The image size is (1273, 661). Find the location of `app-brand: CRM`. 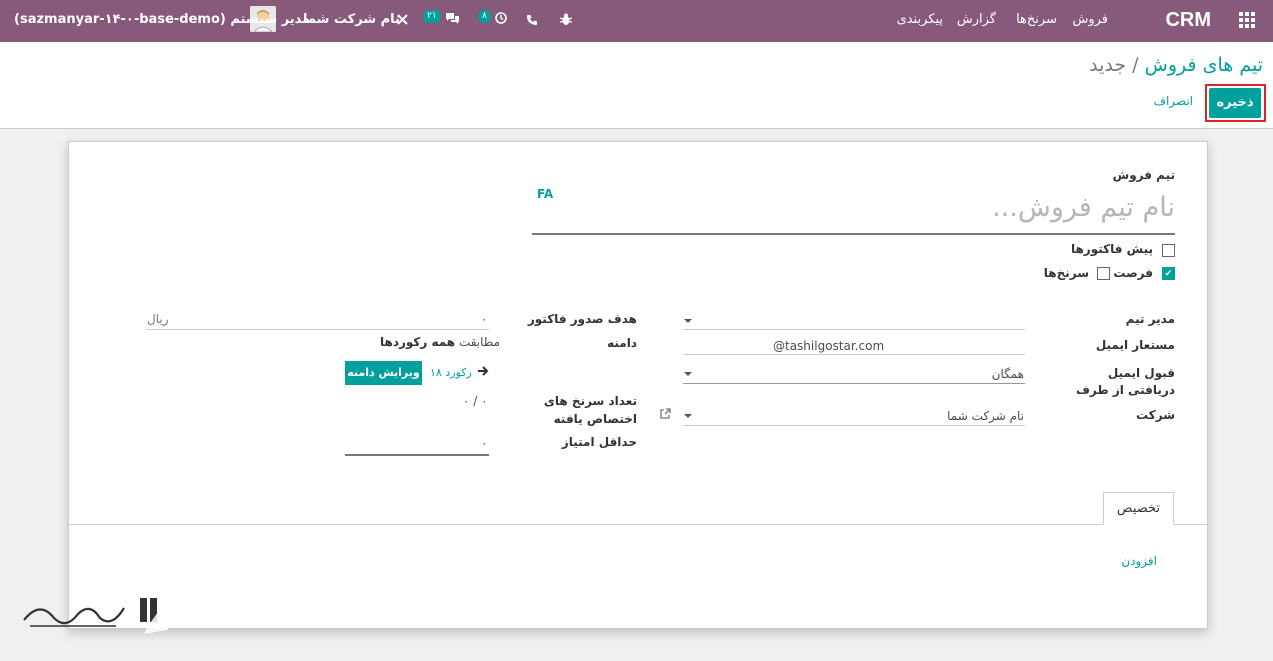

app-brand: CRM is located at coordinates (1188, 21).